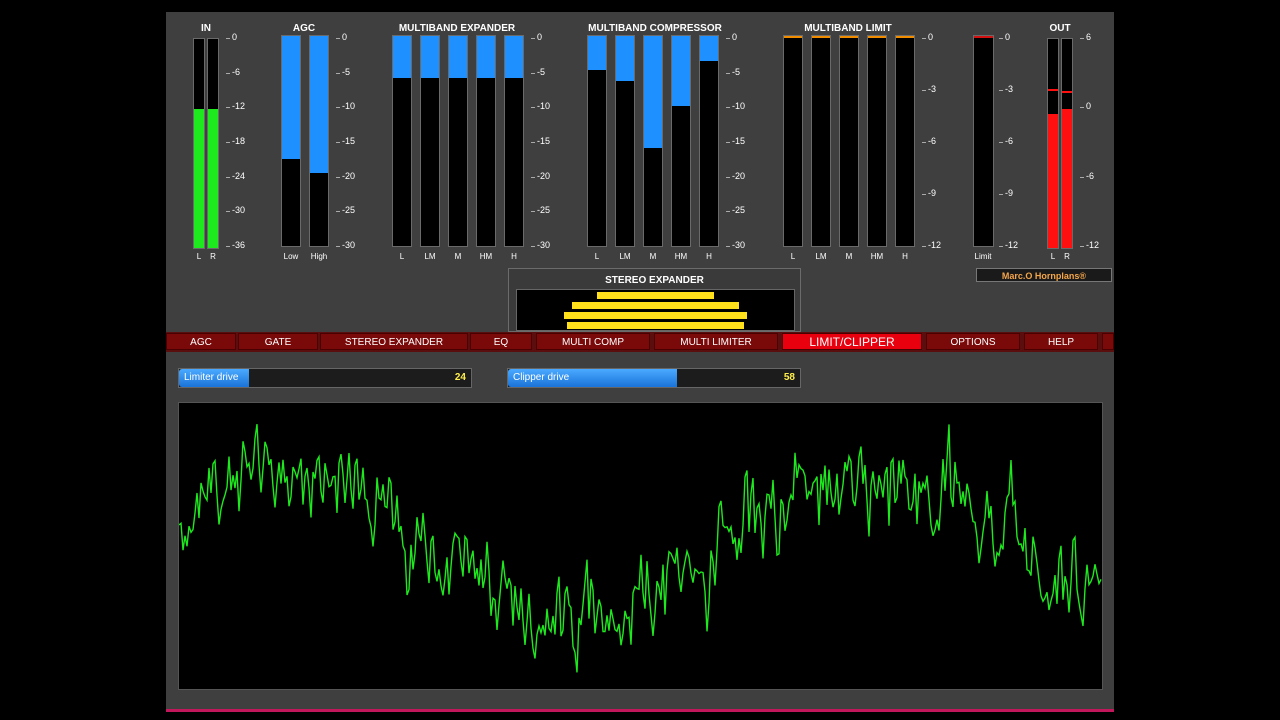  I want to click on tab-stereo-expander: STEREO EXPANDER, so click(394, 341).